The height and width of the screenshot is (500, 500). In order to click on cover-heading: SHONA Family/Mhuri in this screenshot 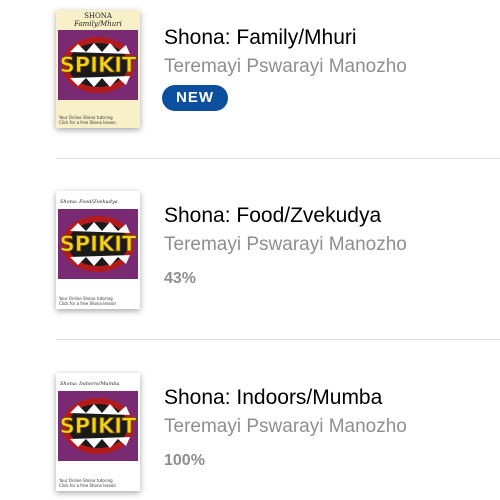, I will do `click(98, 20)`.